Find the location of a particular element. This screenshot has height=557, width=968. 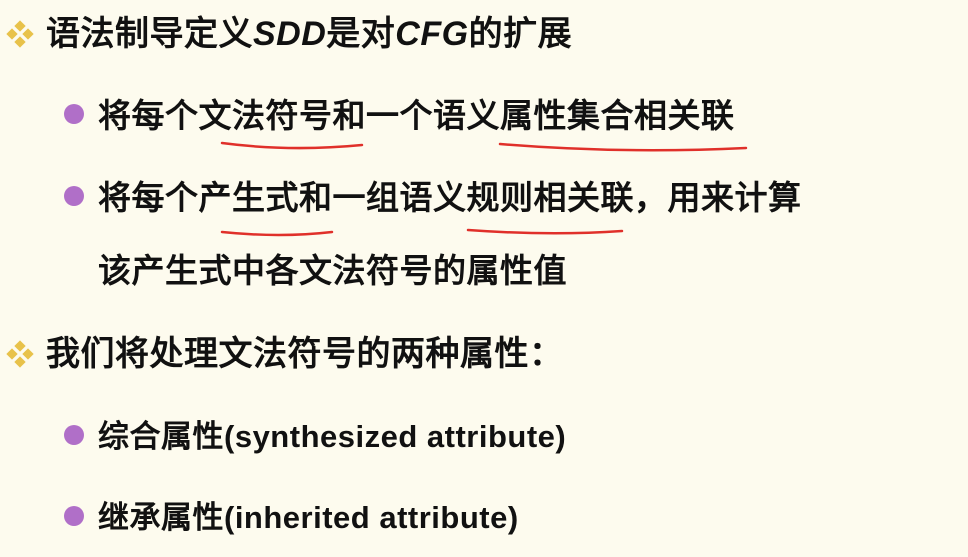

bullet-3-continuation: 该产生式中各文法符号的属性值 is located at coordinates (332, 270).